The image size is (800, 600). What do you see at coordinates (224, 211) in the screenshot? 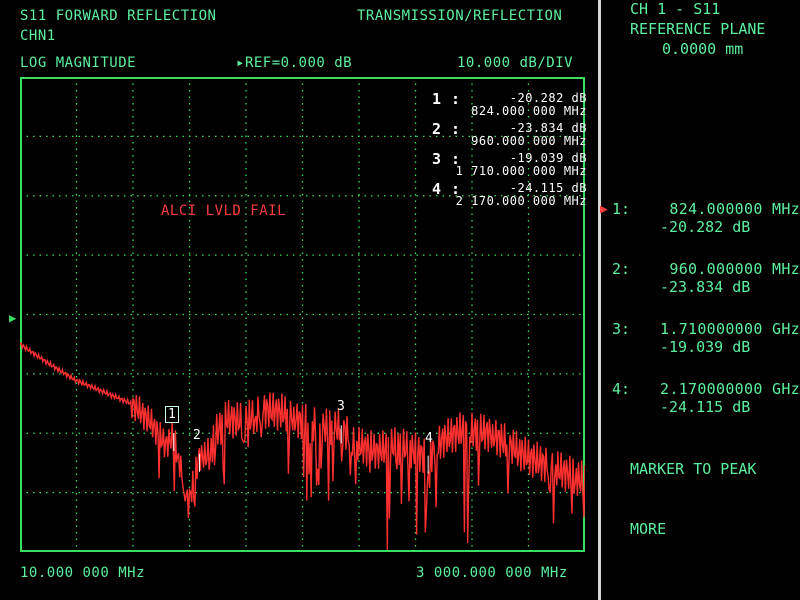
I see `alc-warning: ALCI LVLD FAIL` at bounding box center [224, 211].